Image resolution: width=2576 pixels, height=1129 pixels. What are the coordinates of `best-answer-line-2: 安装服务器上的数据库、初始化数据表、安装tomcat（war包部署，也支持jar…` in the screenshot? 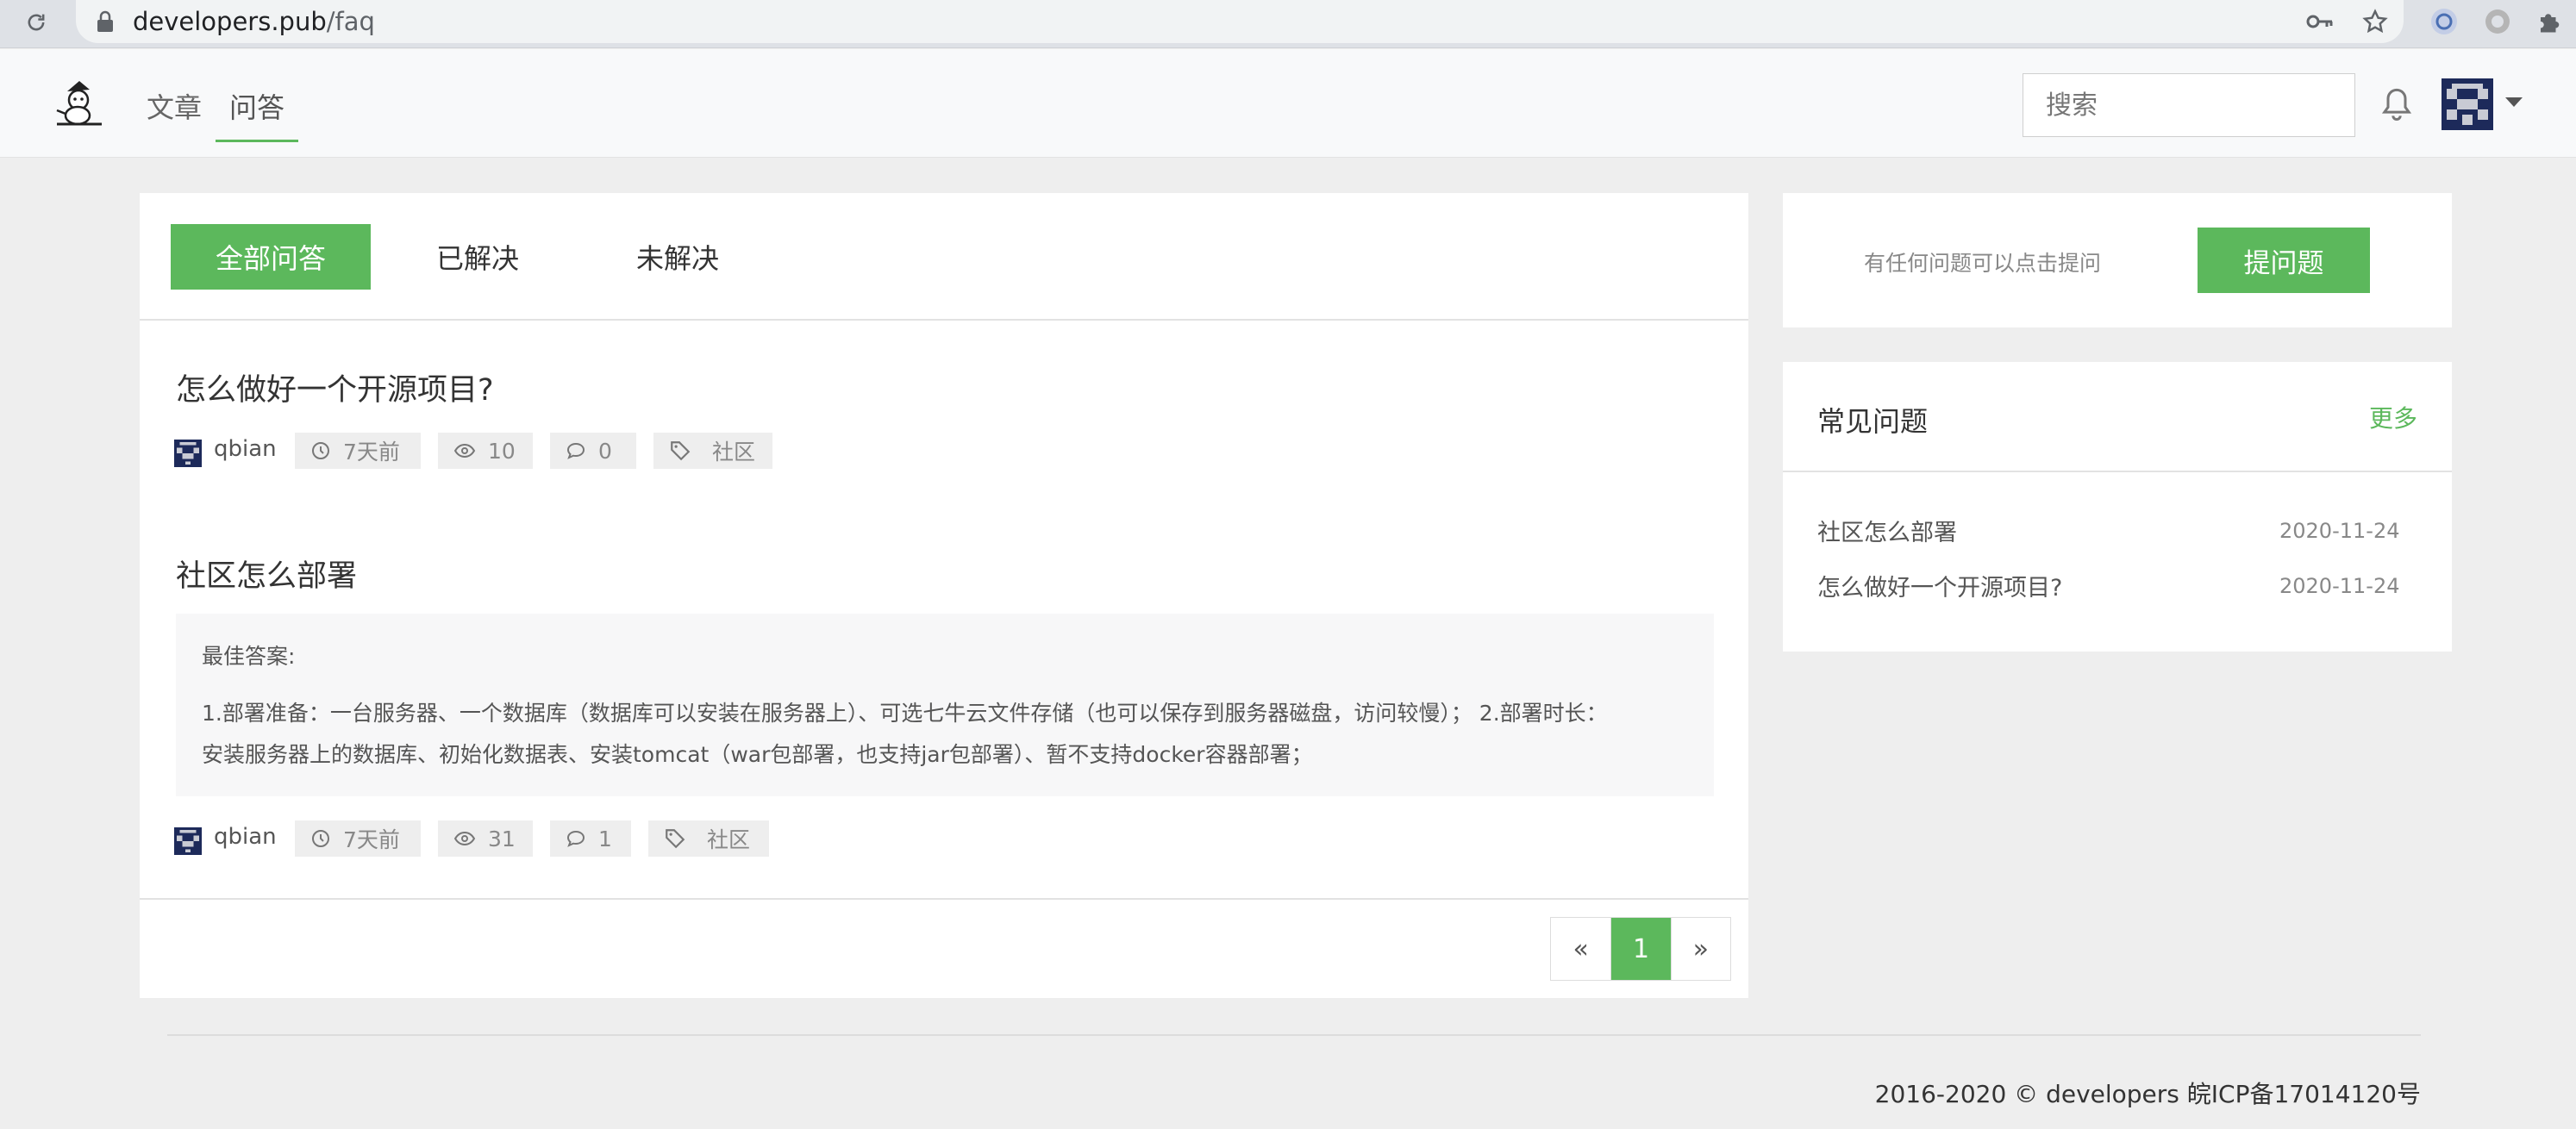 It's located at (757, 754).